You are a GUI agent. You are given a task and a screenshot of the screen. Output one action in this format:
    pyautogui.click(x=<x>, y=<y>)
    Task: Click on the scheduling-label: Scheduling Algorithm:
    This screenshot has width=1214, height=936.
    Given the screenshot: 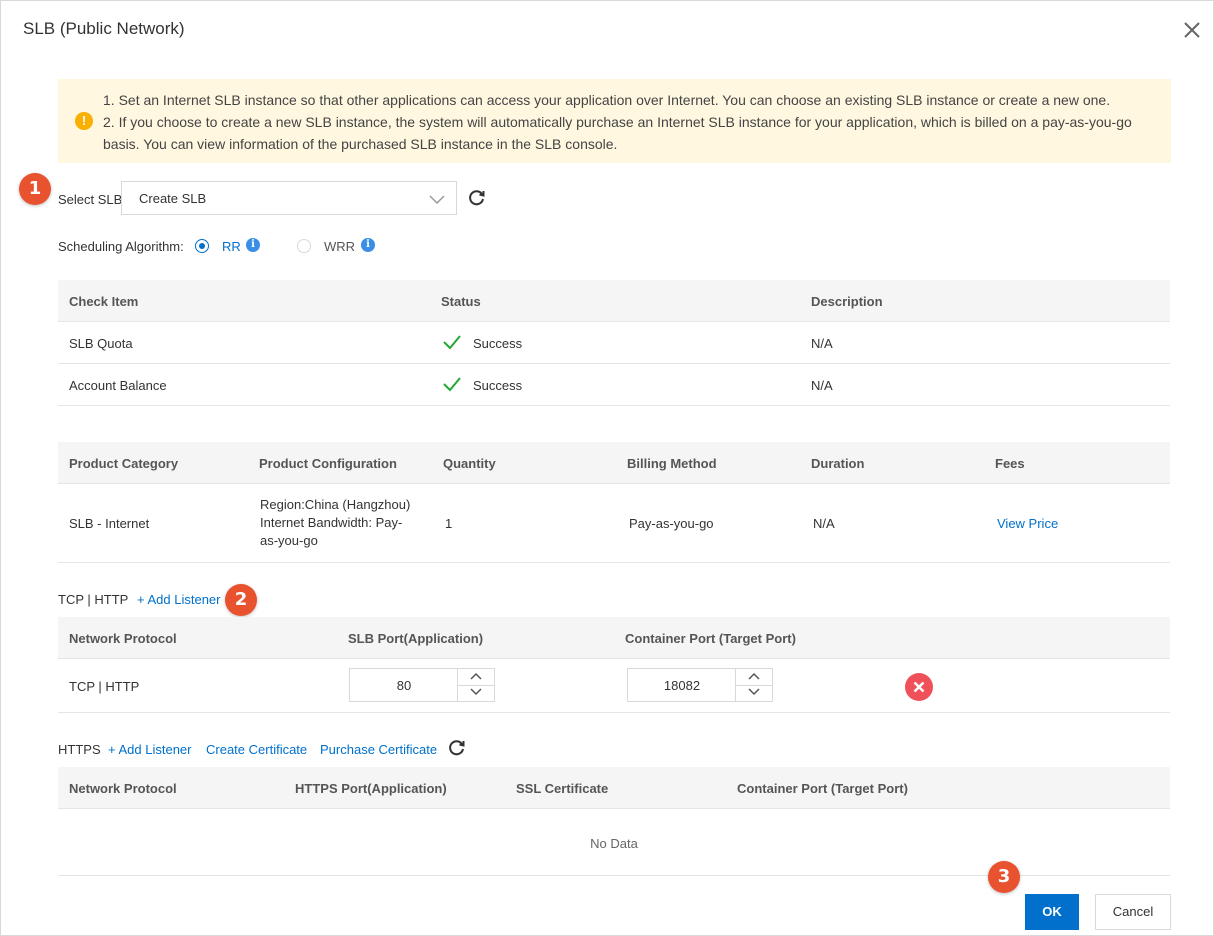 What is the action you would take?
    pyautogui.click(x=121, y=246)
    